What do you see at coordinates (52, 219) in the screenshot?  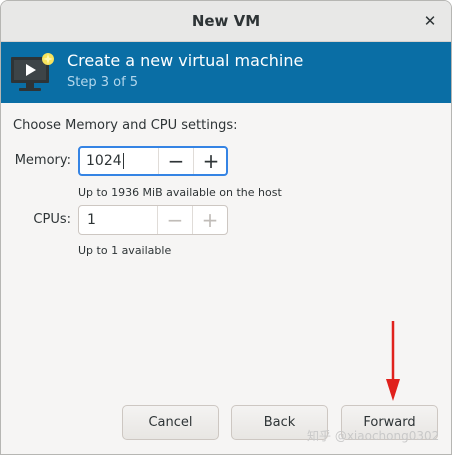 I see `cpus-label: CPUs:` at bounding box center [52, 219].